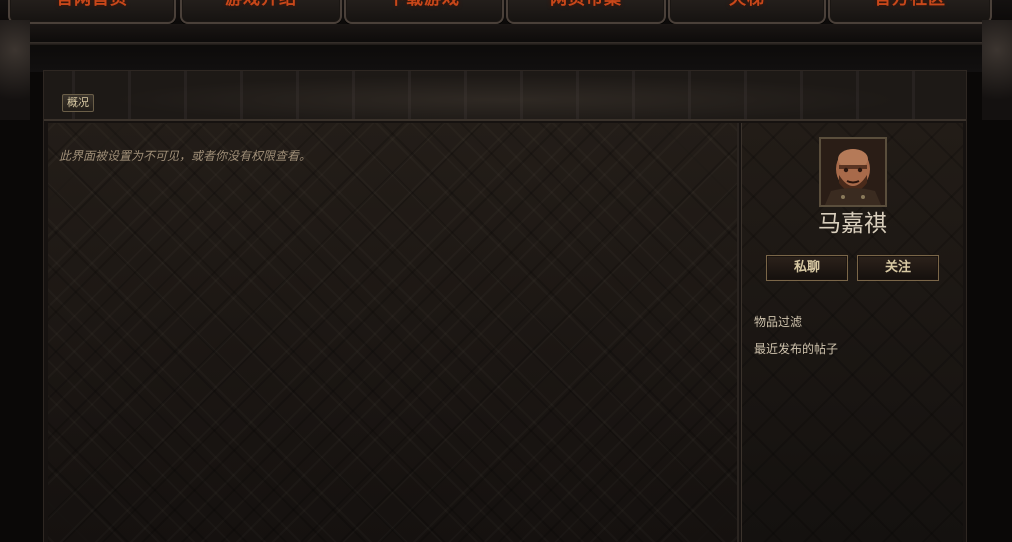  What do you see at coordinates (796, 348) in the screenshot?
I see `recent-posts-link: 最近发布的帖子` at bounding box center [796, 348].